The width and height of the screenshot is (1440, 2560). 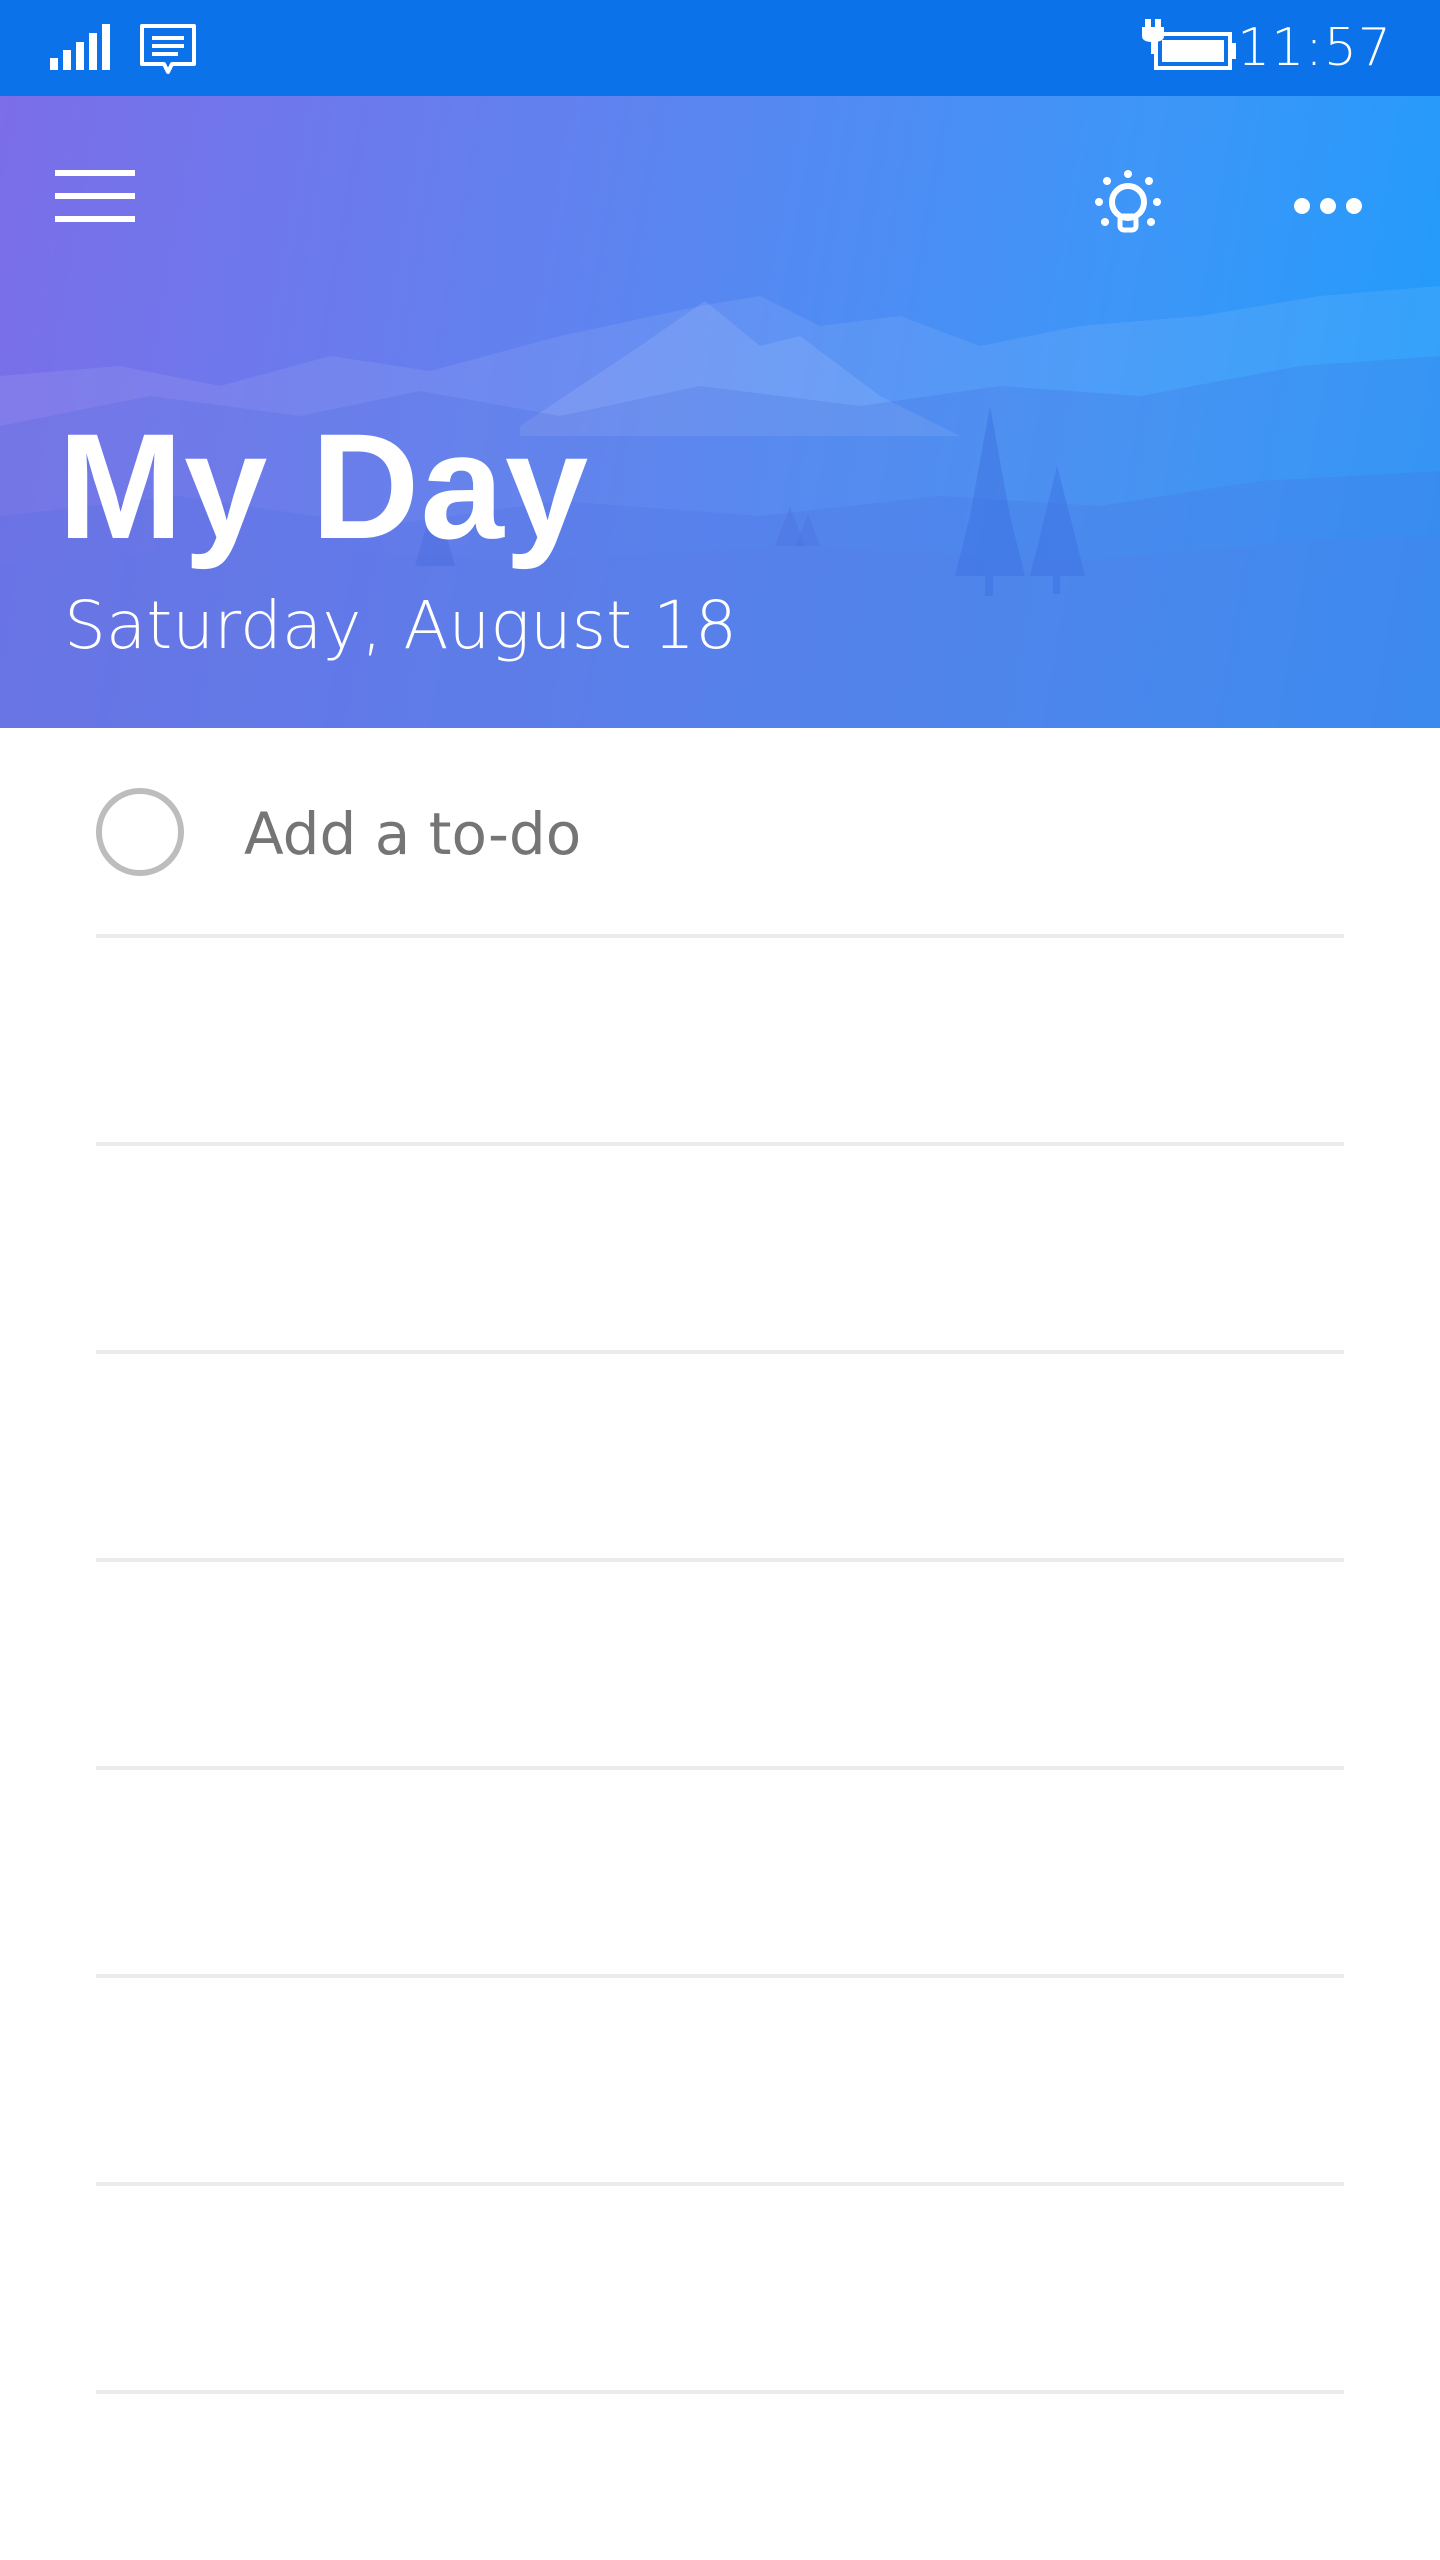 What do you see at coordinates (140, 832) in the screenshot?
I see `add-todo-circle-icon` at bounding box center [140, 832].